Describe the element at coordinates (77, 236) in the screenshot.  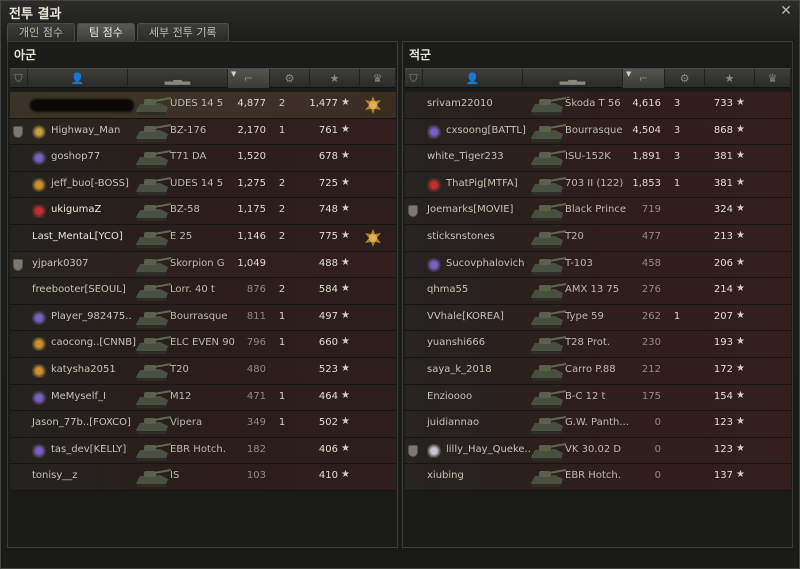
I see `player-name: Last_MentaL[YCO]` at that location.